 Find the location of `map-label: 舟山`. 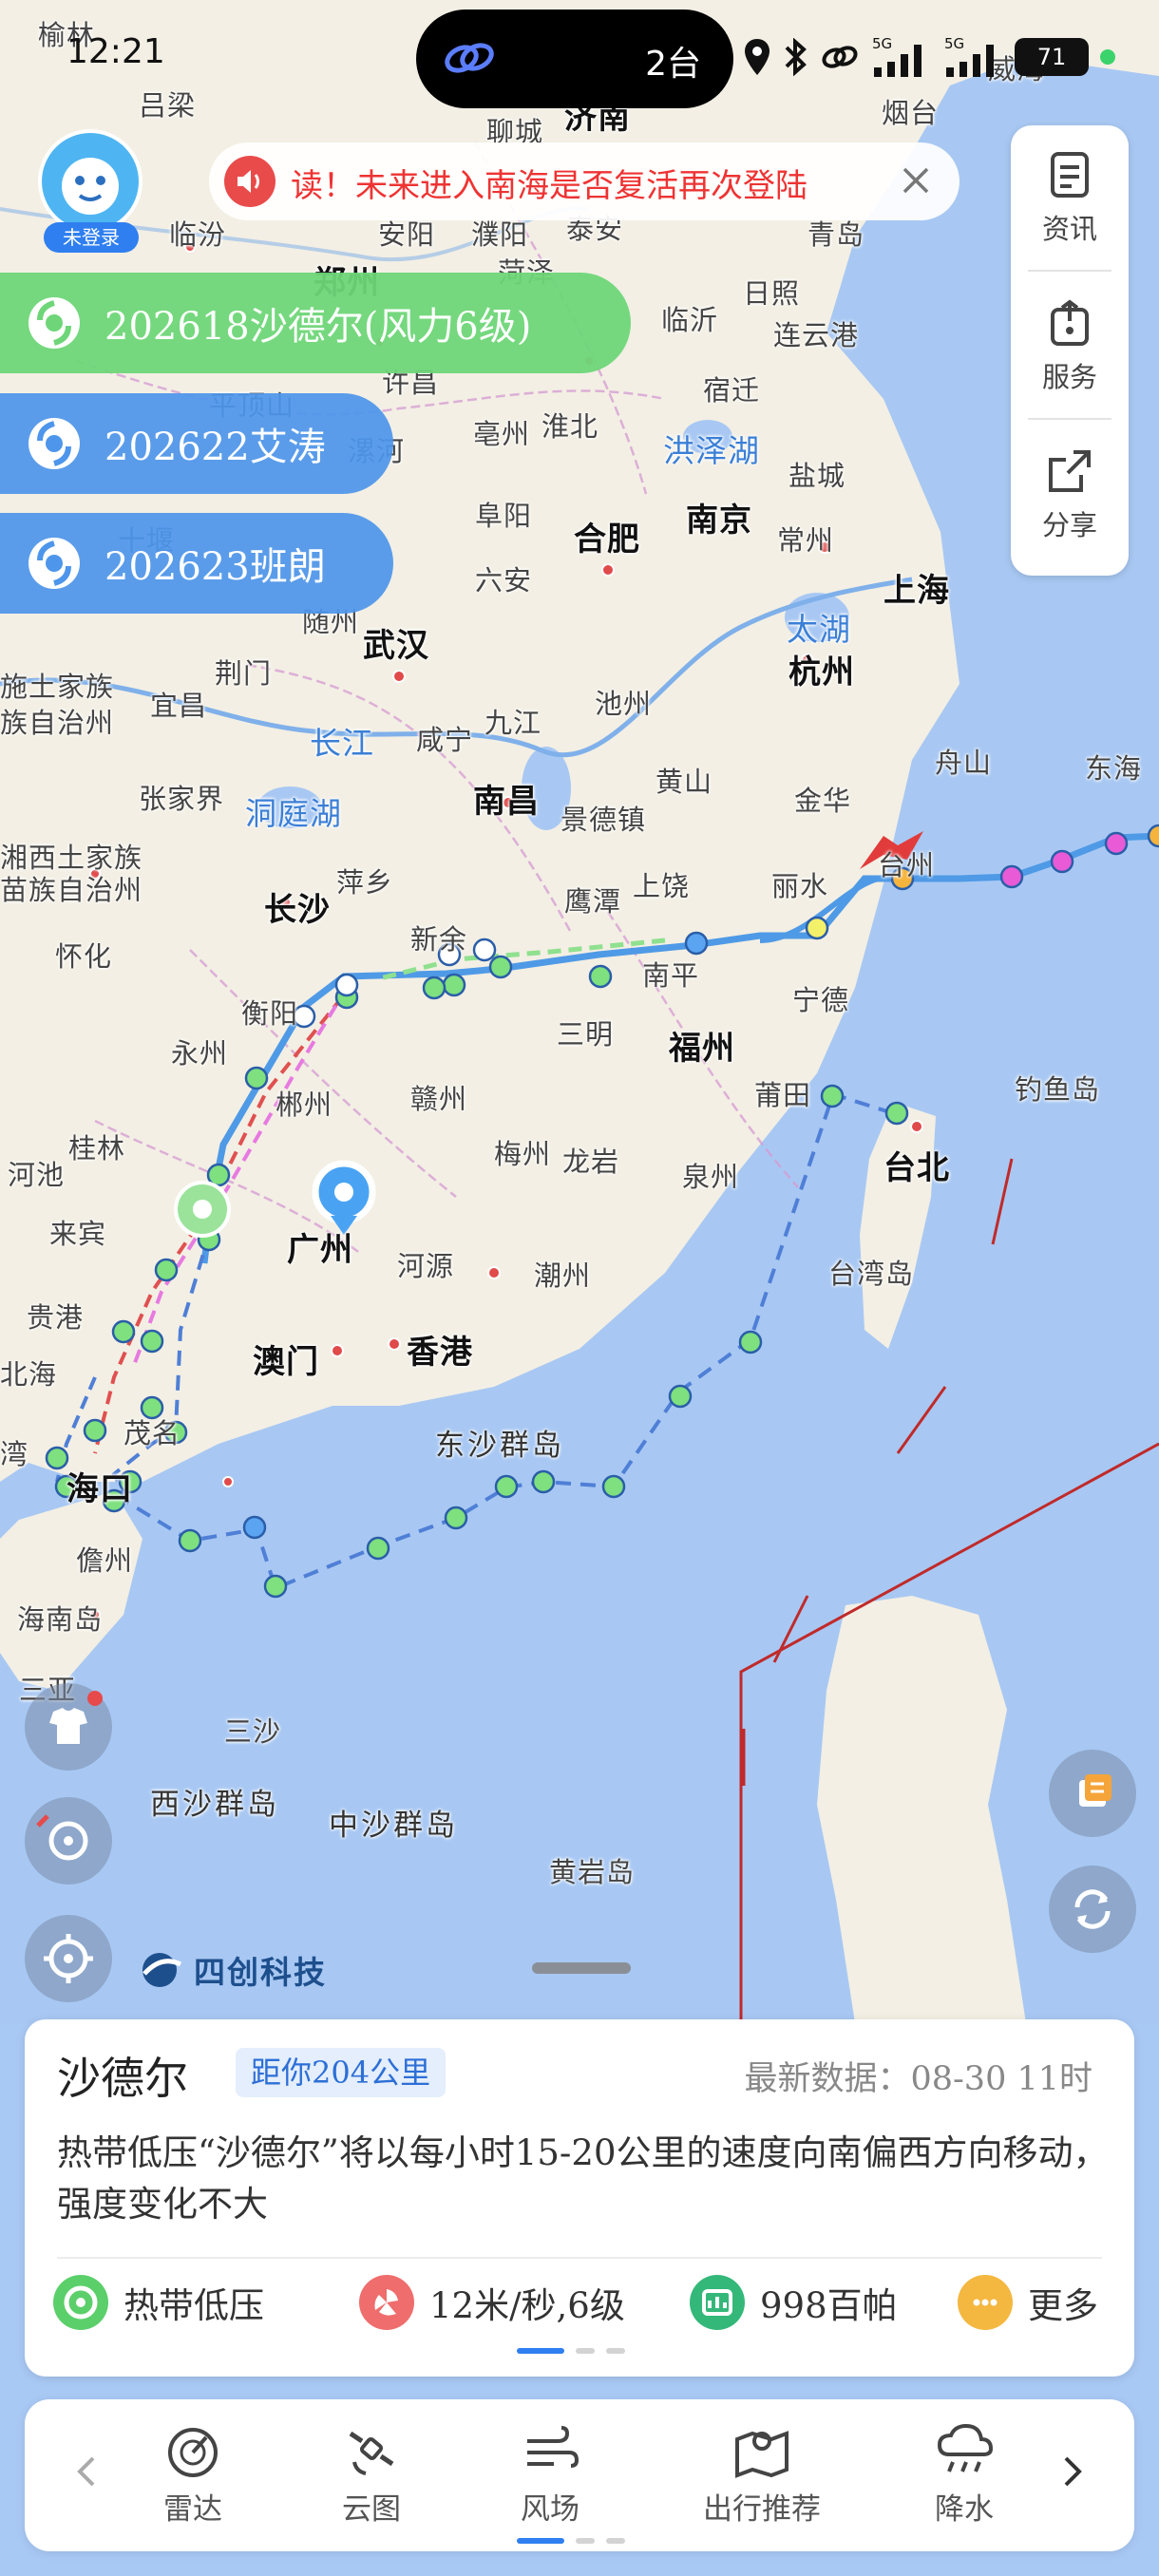

map-label: 舟山 is located at coordinates (964, 763).